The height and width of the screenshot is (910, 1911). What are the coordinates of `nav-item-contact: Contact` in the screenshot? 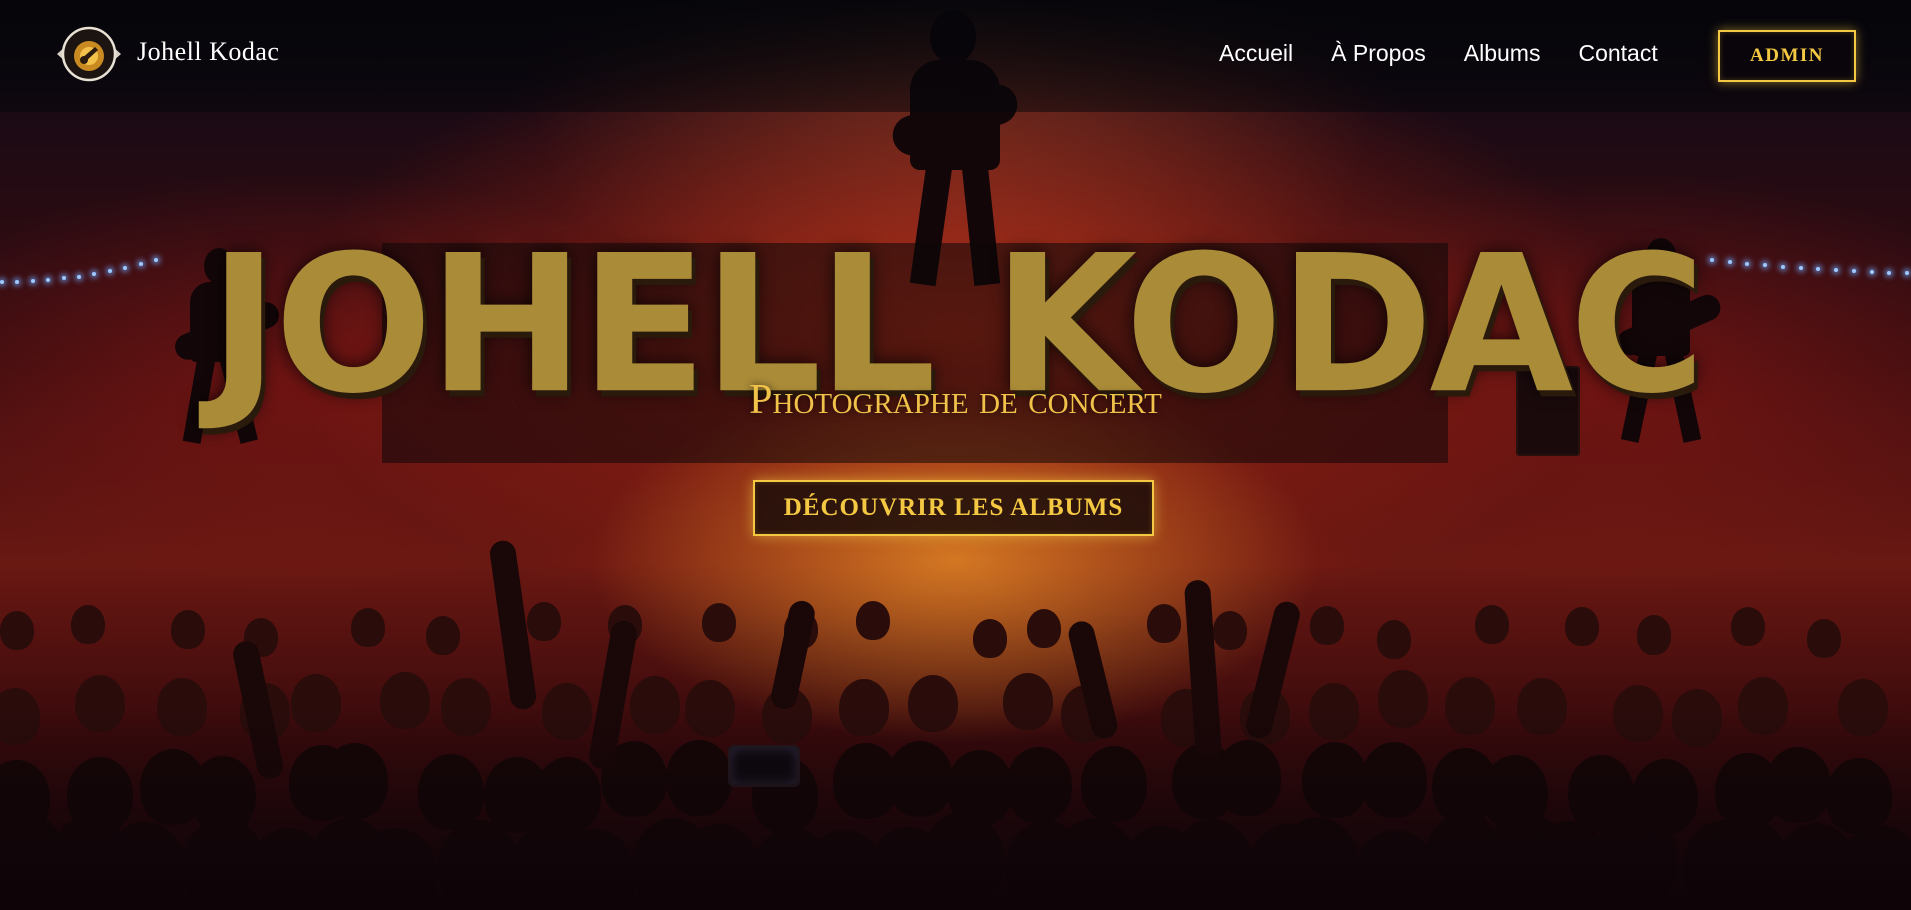 It's located at (1617, 53).